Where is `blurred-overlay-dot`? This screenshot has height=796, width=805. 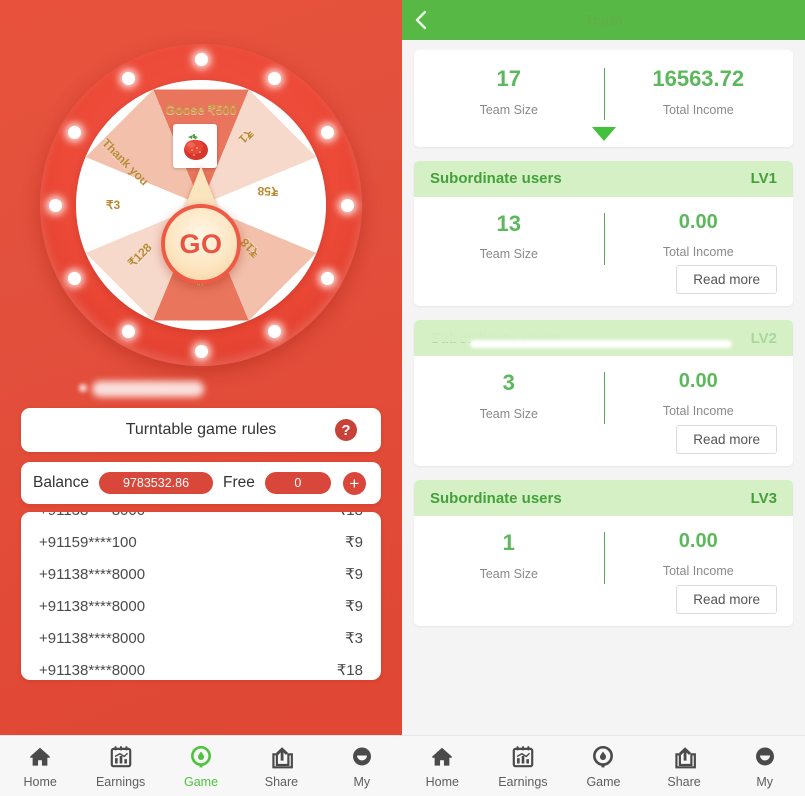 blurred-overlay-dot is located at coordinates (83, 388).